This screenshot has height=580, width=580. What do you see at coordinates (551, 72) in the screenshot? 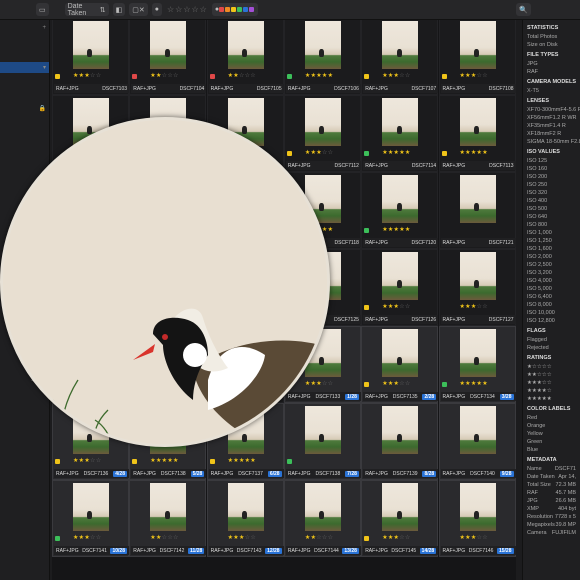
I see `file-type-item: RAF` at bounding box center [551, 72].